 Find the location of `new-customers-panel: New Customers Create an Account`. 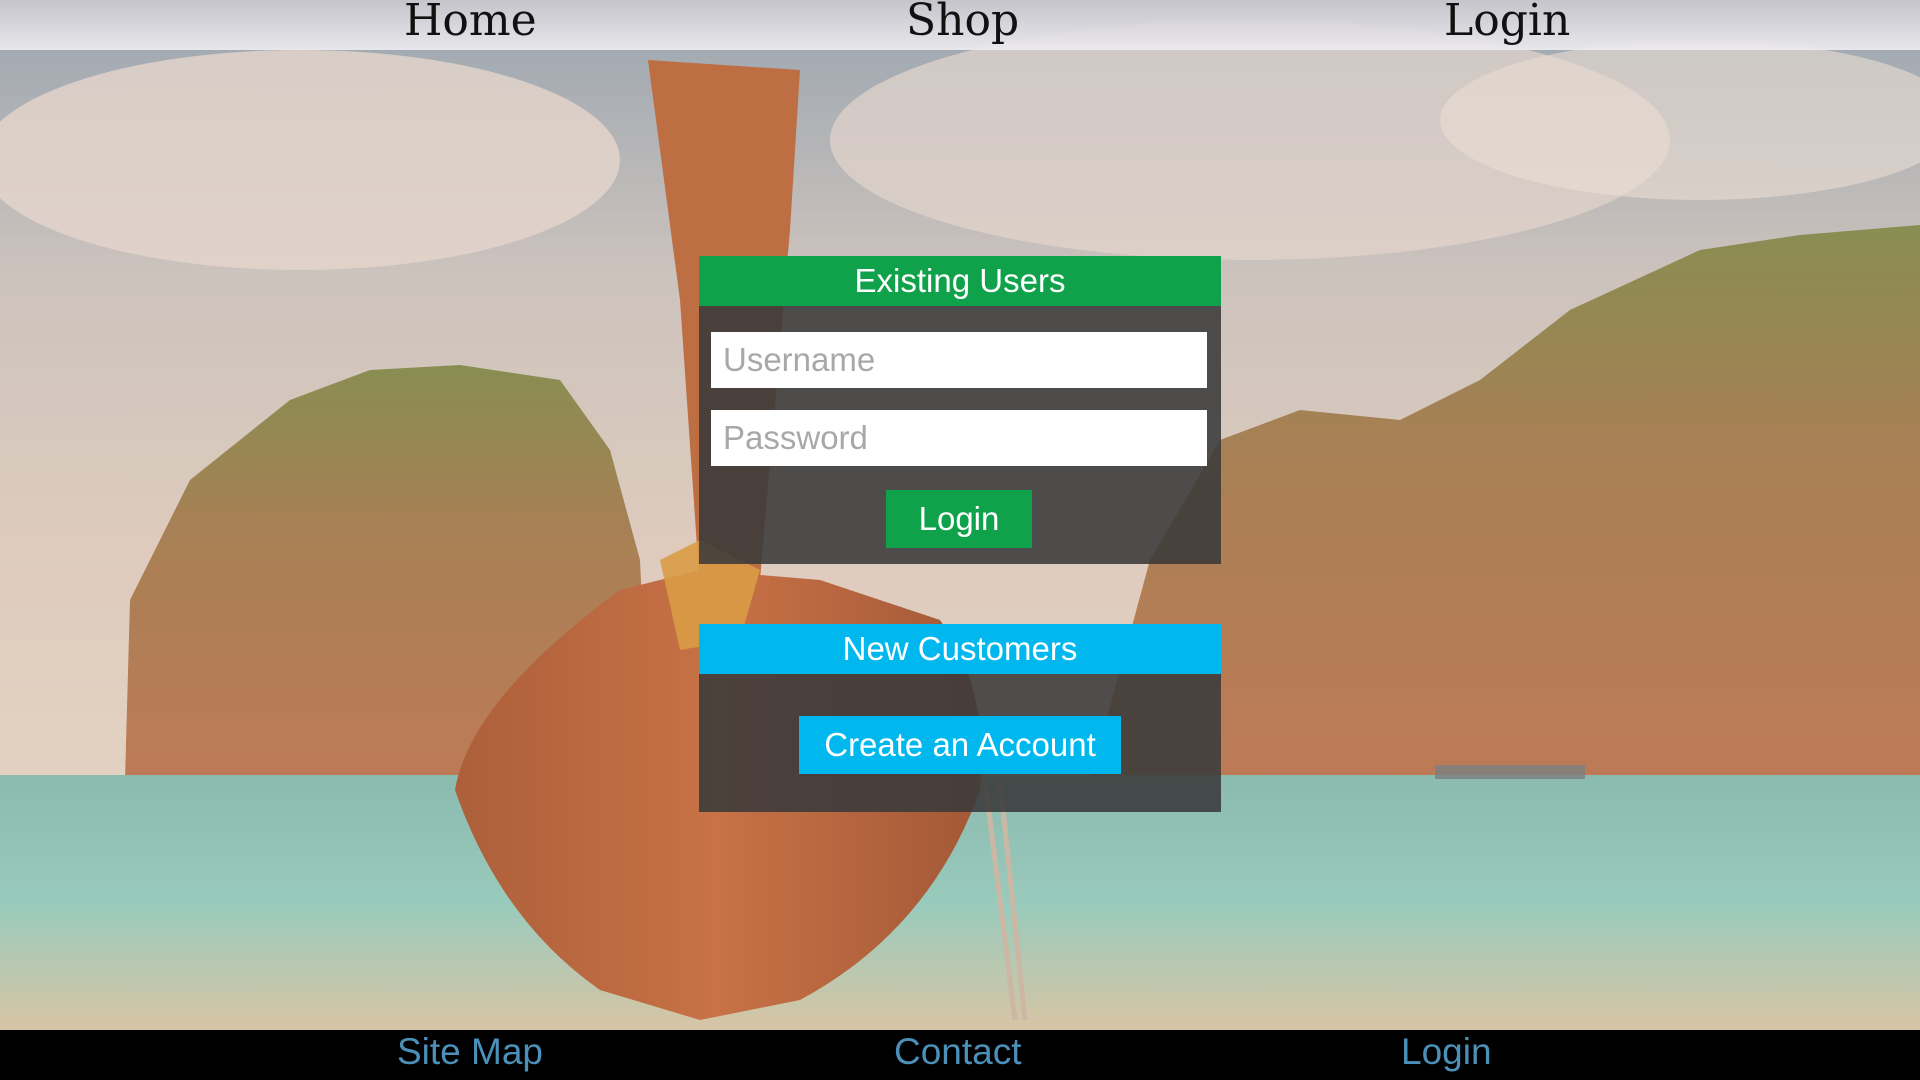

new-customers-panel: New Customers Create an Account is located at coordinates (960, 718).